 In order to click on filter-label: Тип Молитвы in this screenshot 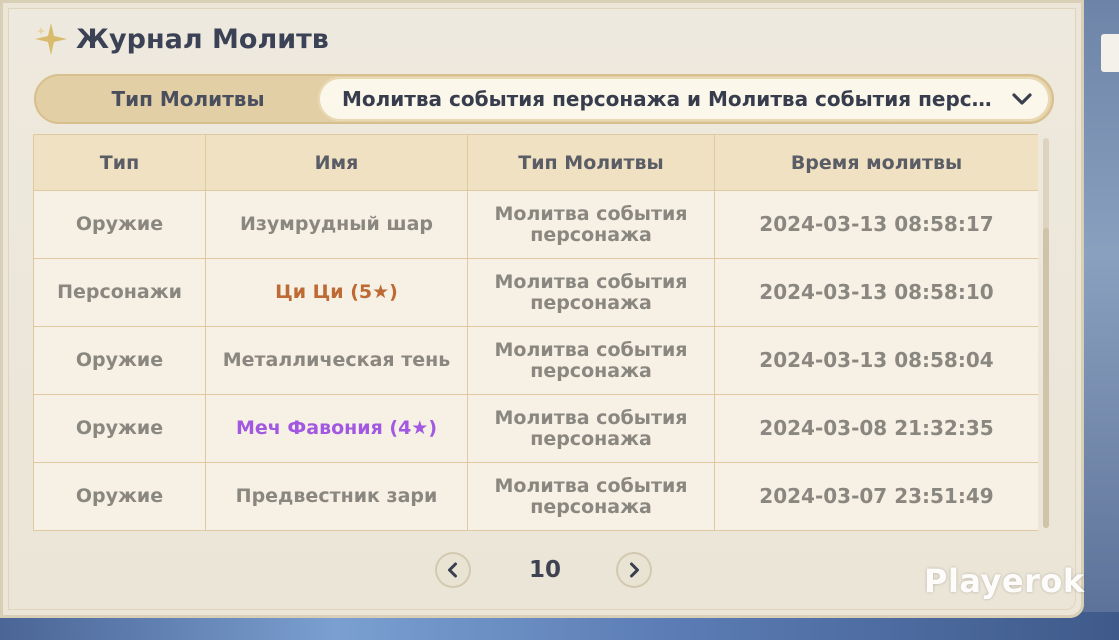, I will do `click(188, 99)`.